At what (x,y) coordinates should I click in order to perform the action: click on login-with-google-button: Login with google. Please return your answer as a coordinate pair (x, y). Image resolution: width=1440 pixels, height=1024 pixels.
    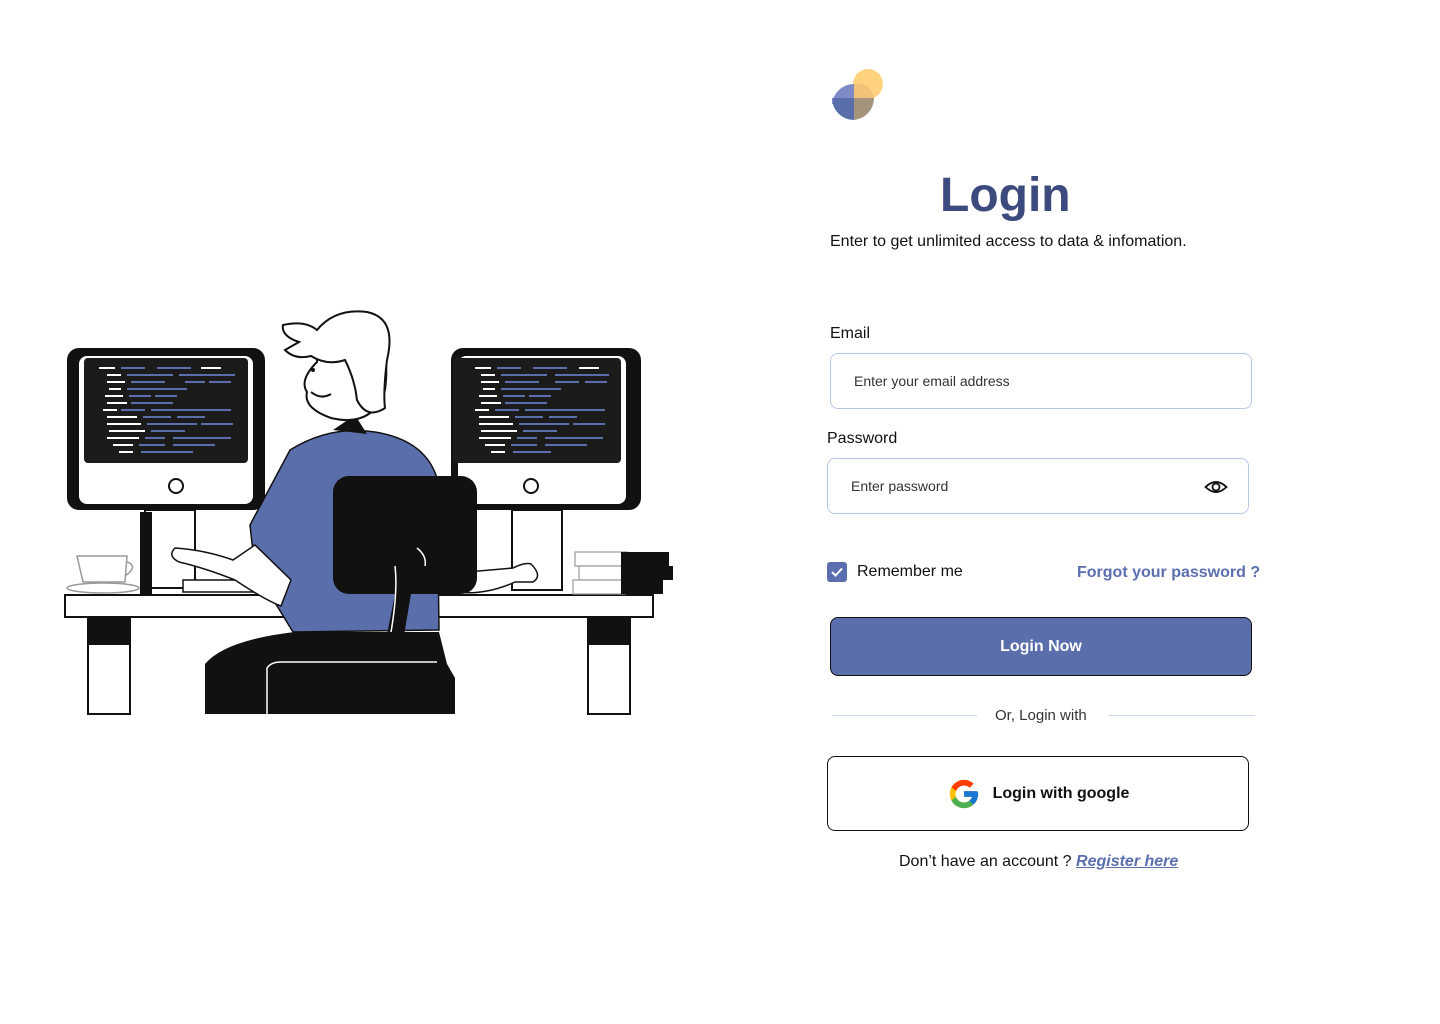
    Looking at the image, I should click on (1038, 793).